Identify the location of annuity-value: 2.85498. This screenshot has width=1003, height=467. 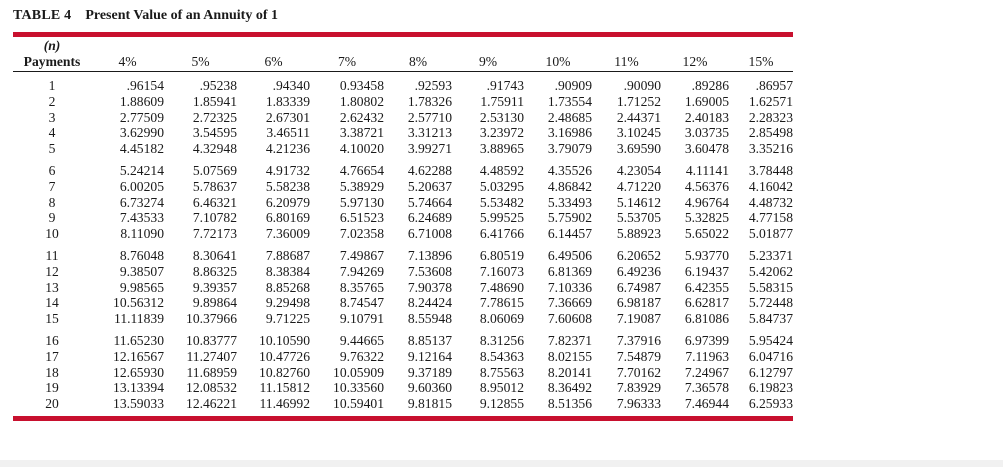
(770, 133).